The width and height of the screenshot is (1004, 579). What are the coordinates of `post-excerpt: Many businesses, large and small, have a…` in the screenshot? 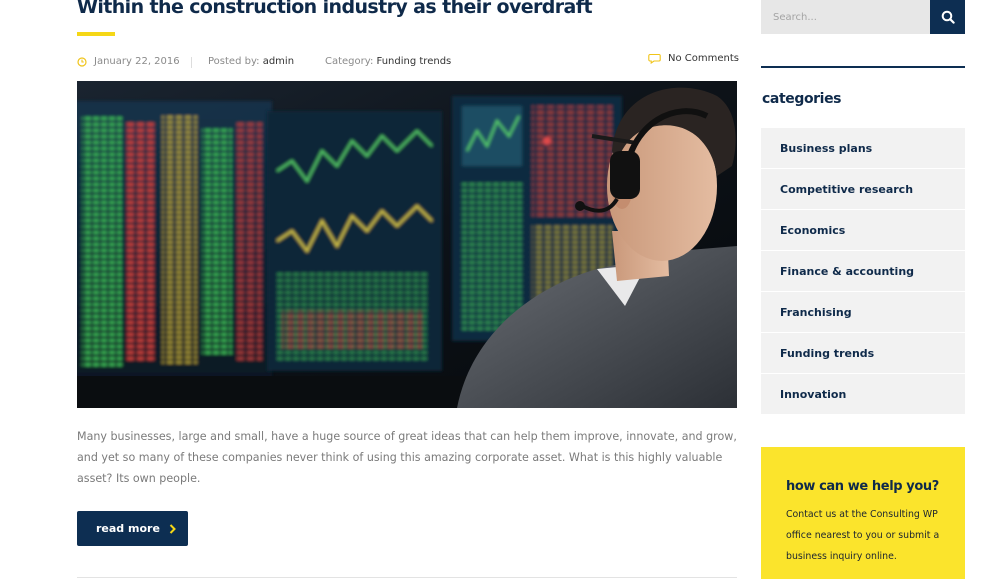 It's located at (407, 457).